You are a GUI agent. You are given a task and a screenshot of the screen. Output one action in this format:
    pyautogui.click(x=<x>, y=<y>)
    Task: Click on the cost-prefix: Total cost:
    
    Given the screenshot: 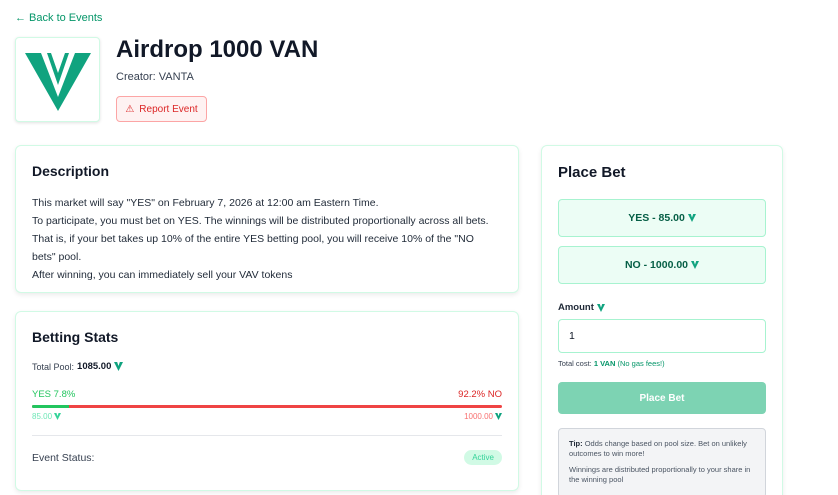 What is the action you would take?
    pyautogui.click(x=575, y=363)
    